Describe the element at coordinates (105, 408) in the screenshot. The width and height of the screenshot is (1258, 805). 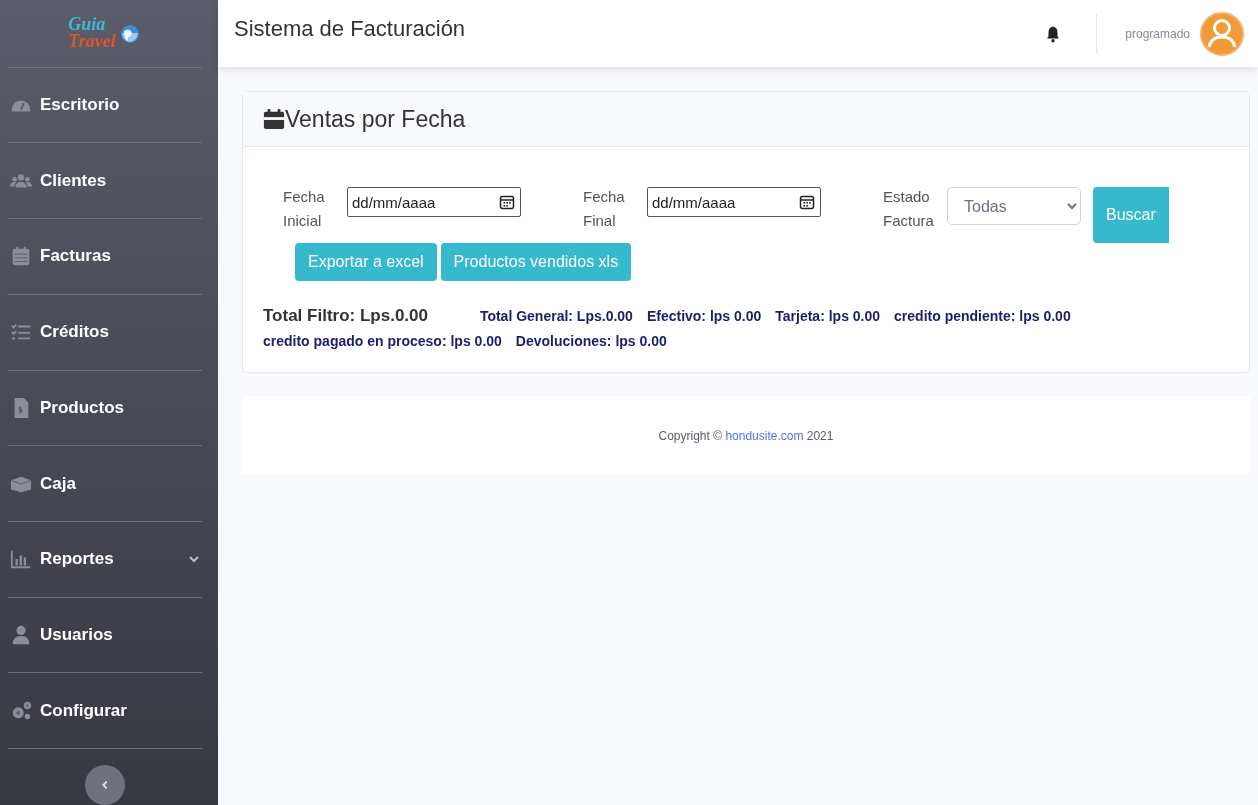
I see `sidebar-item: Productos` at that location.